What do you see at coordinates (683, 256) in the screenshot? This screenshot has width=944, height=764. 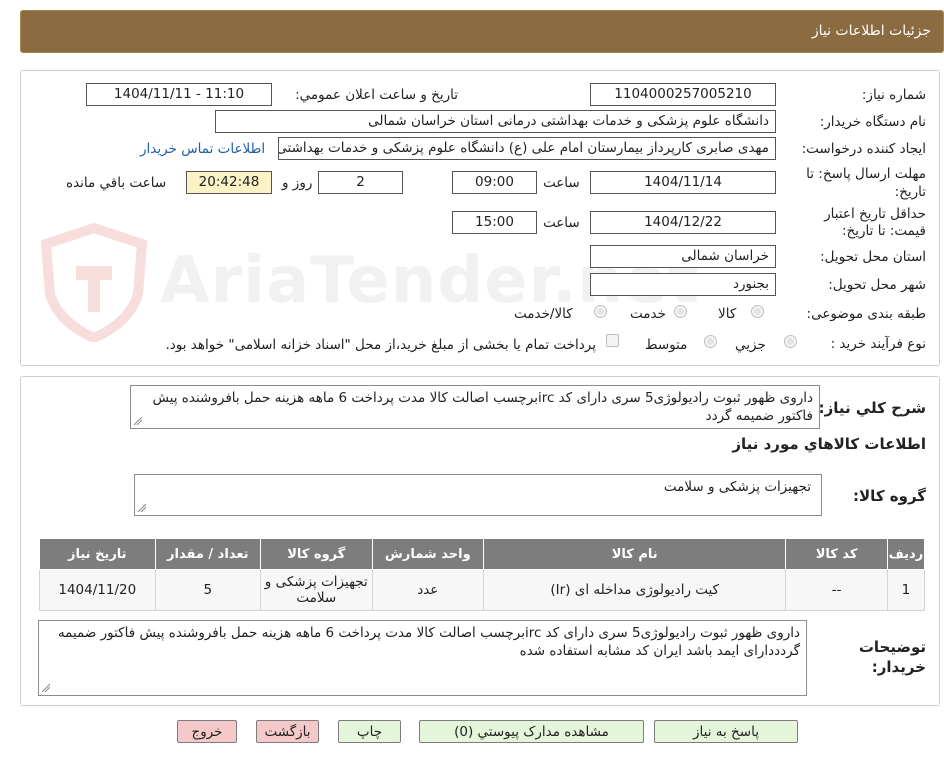 I see `province-field: خراسان شمالی` at bounding box center [683, 256].